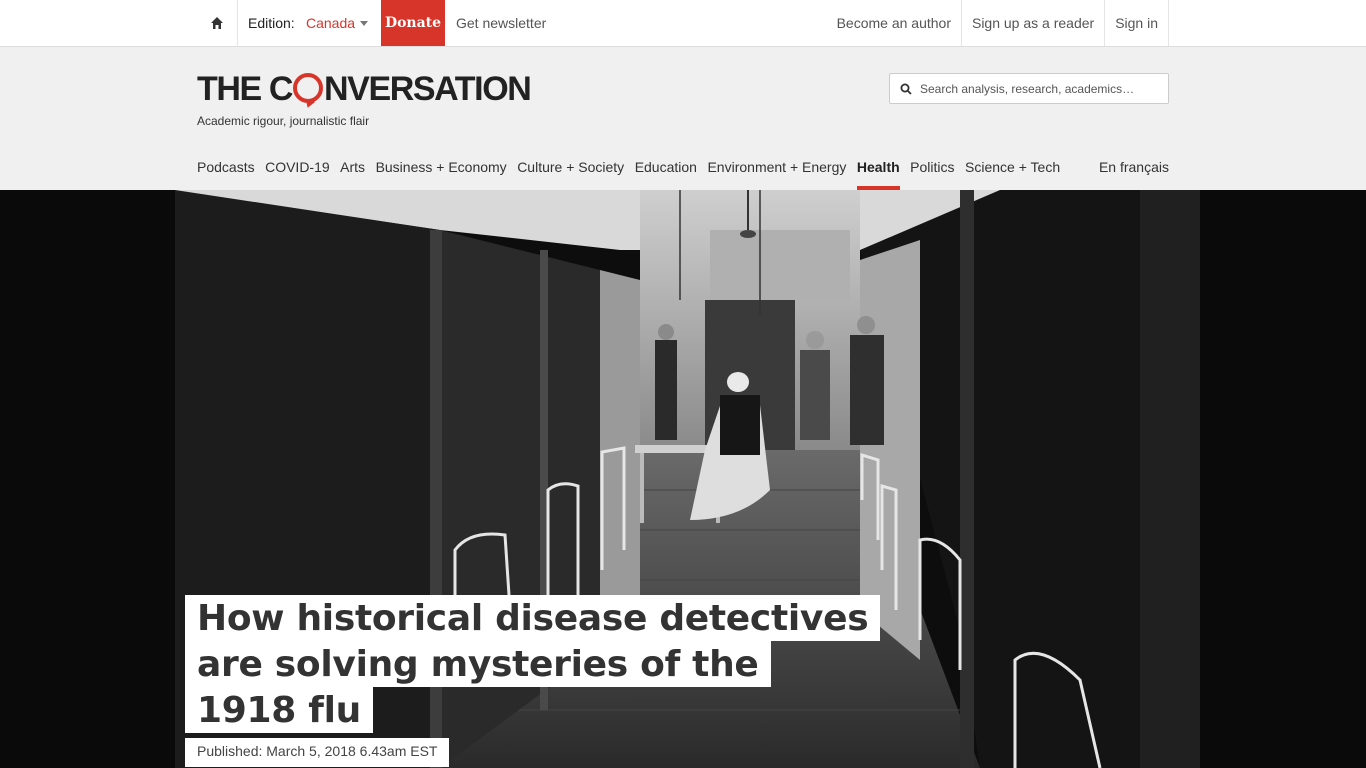 Image resolution: width=1366 pixels, height=768 pixels. I want to click on tagline: Academic rigour, journalistic flair, so click(283, 121).